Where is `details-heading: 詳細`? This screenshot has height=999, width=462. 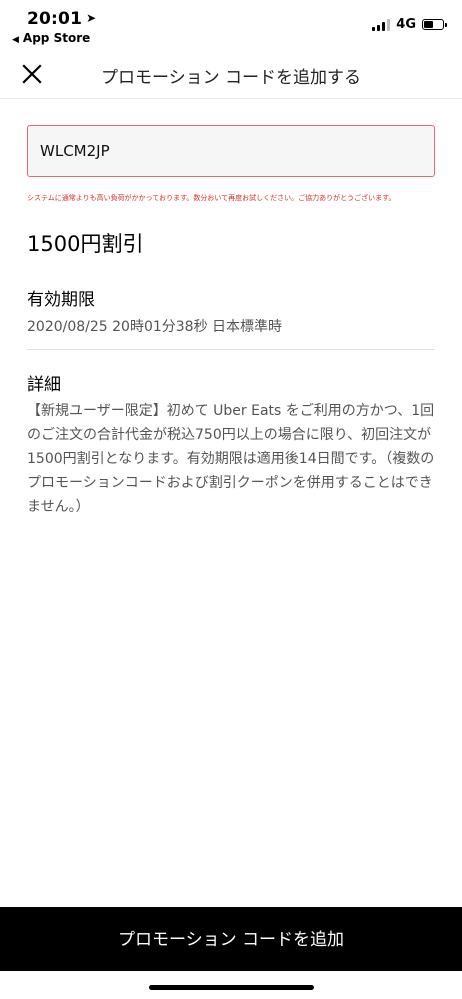 details-heading: 詳細 is located at coordinates (44, 385).